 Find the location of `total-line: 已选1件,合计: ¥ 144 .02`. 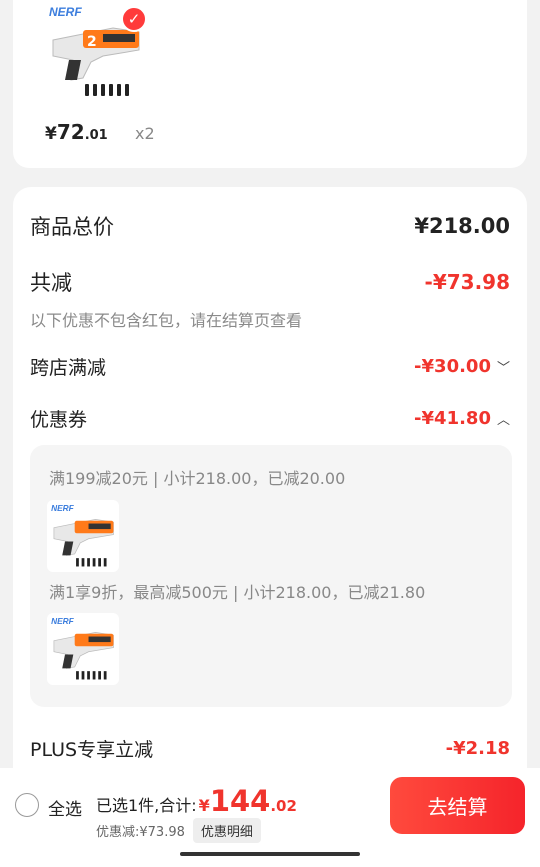

total-line: 已选1件,合计: ¥ 144 .02 is located at coordinates (196, 801).